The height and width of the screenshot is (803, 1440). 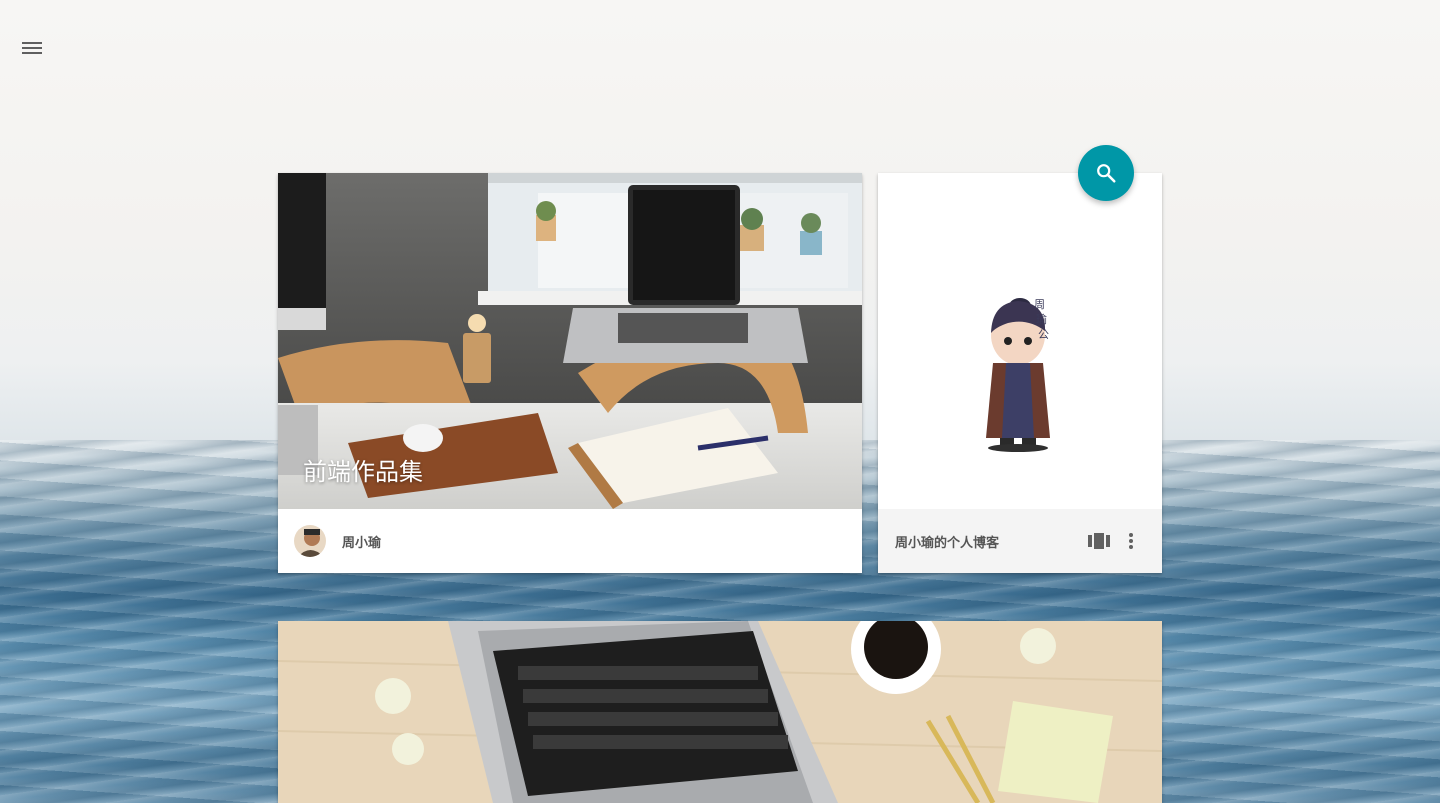 I want to click on svg-text: 瑜, so click(x=1041, y=319).